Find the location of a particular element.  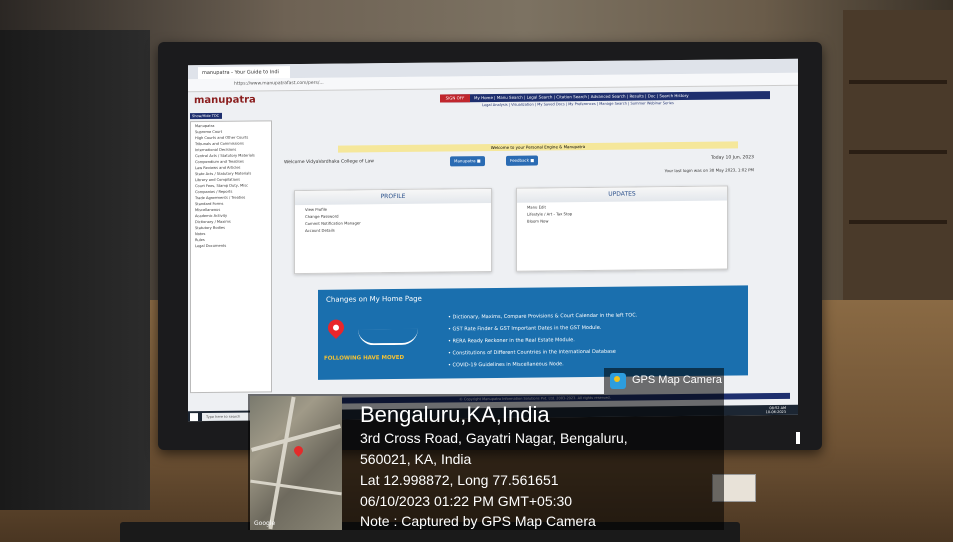

gps-latlong: Lat 12.998872, Long 77.561651 is located at coordinates (459, 480).